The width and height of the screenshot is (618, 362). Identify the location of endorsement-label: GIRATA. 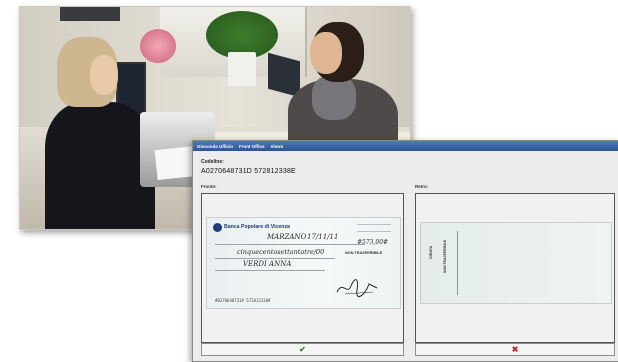
(431, 252).